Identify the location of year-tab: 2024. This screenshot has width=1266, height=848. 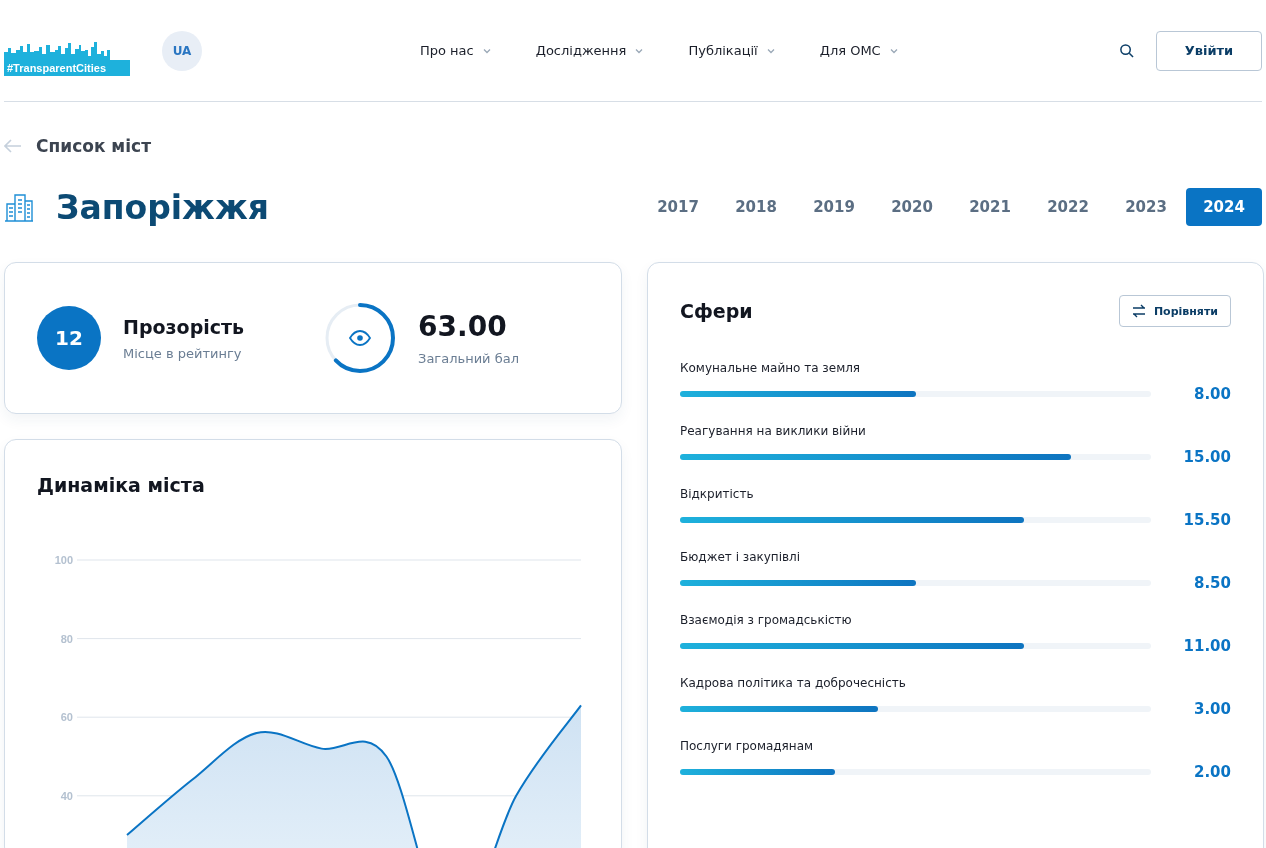
(1224, 207).